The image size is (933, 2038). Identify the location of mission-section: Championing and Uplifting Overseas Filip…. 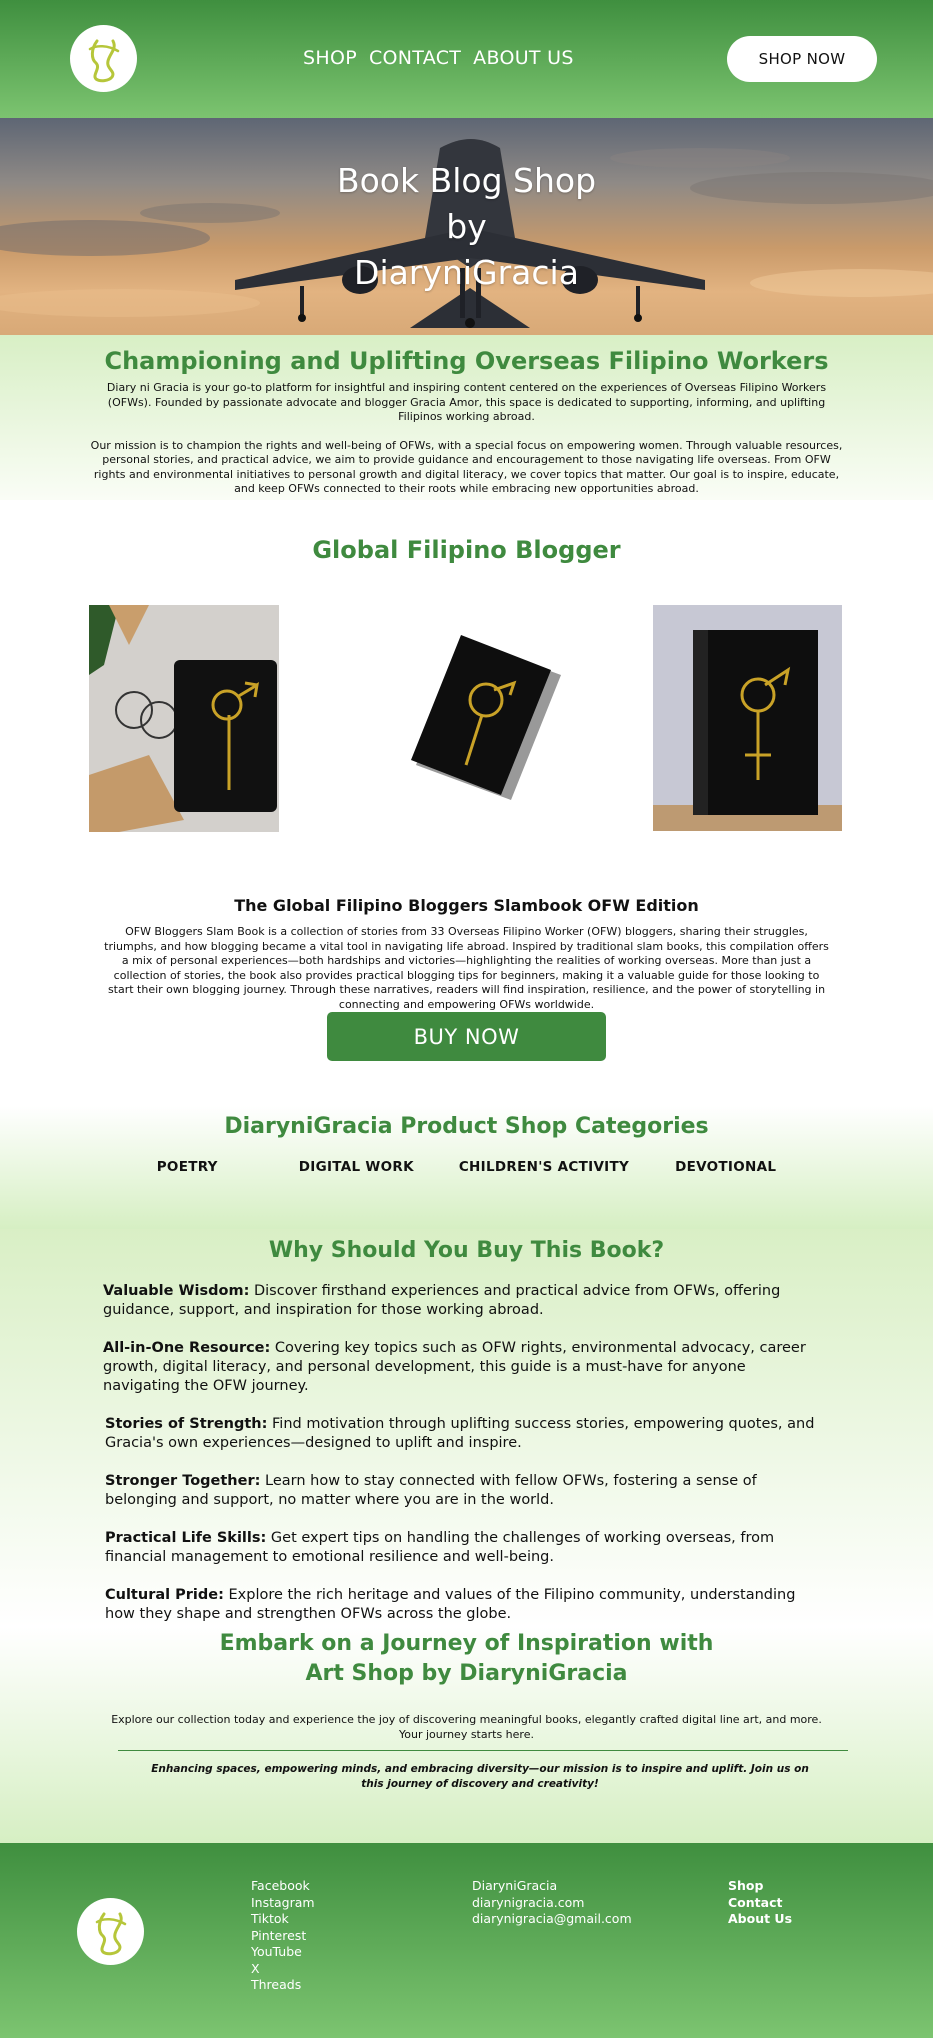
(466, 417).